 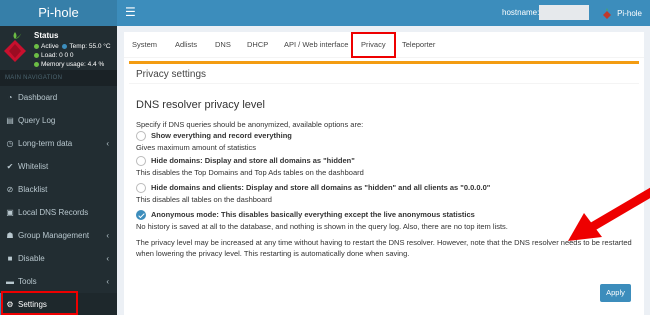 I want to click on red-arrow-annotation, so click(x=609, y=214).